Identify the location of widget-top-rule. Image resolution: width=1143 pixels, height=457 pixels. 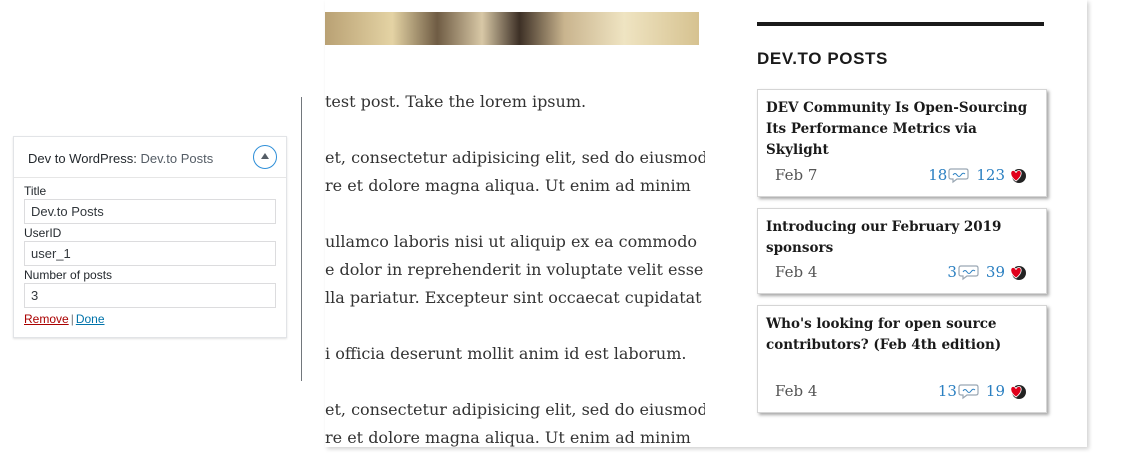
(900, 24).